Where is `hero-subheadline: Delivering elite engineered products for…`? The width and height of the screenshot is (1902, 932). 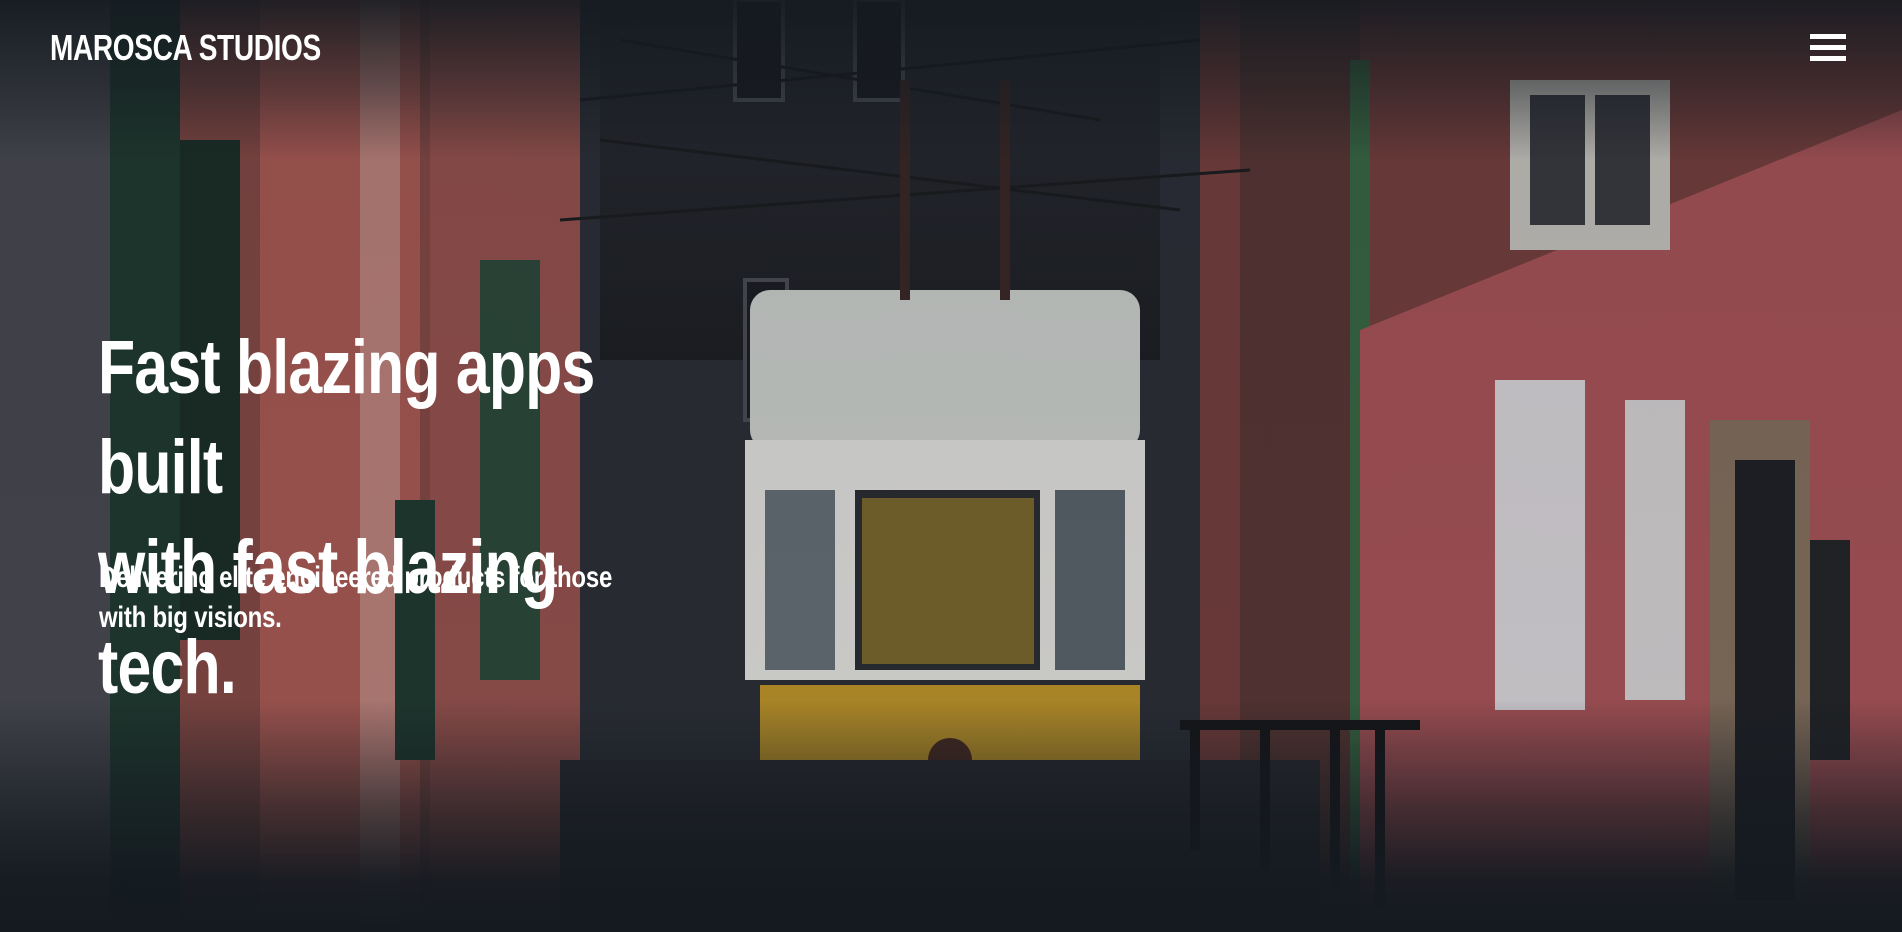
hero-subheadline: Delivering elite engineered products for… is located at coordinates (356, 597).